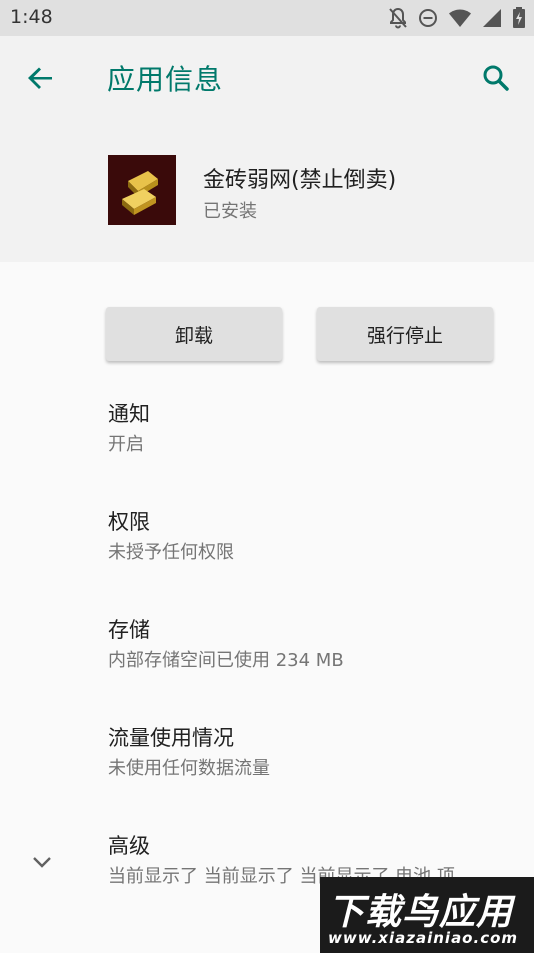 This screenshot has width=534, height=953. I want to click on settings-item-subtitle: 未使用任何数据流量, so click(189, 768).